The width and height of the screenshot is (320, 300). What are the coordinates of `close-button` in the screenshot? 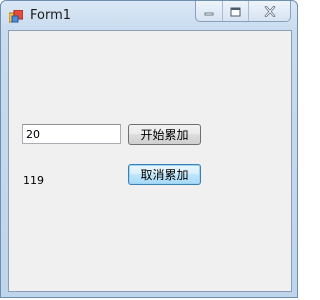 It's located at (269, 11).